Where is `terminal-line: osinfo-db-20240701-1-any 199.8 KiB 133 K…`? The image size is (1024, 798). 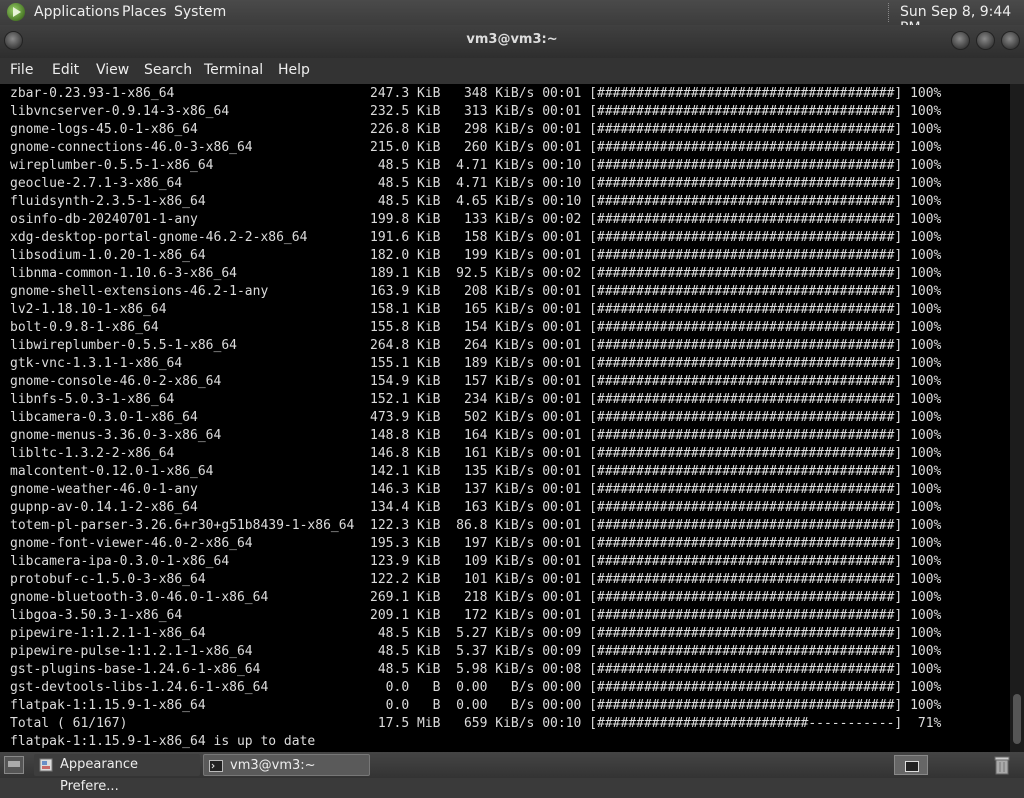 terminal-line: osinfo-db-20240701-1-any 199.8 KiB 133 K… is located at coordinates (476, 219).